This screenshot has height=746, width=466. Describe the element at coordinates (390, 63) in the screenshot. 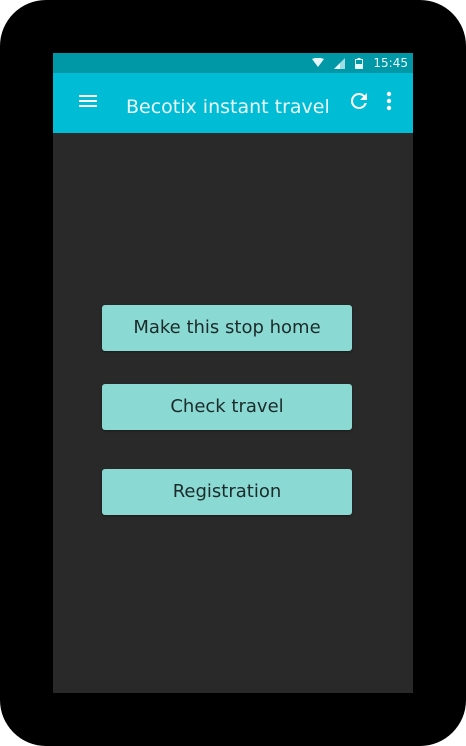

I see `status-time: 15:45` at that location.